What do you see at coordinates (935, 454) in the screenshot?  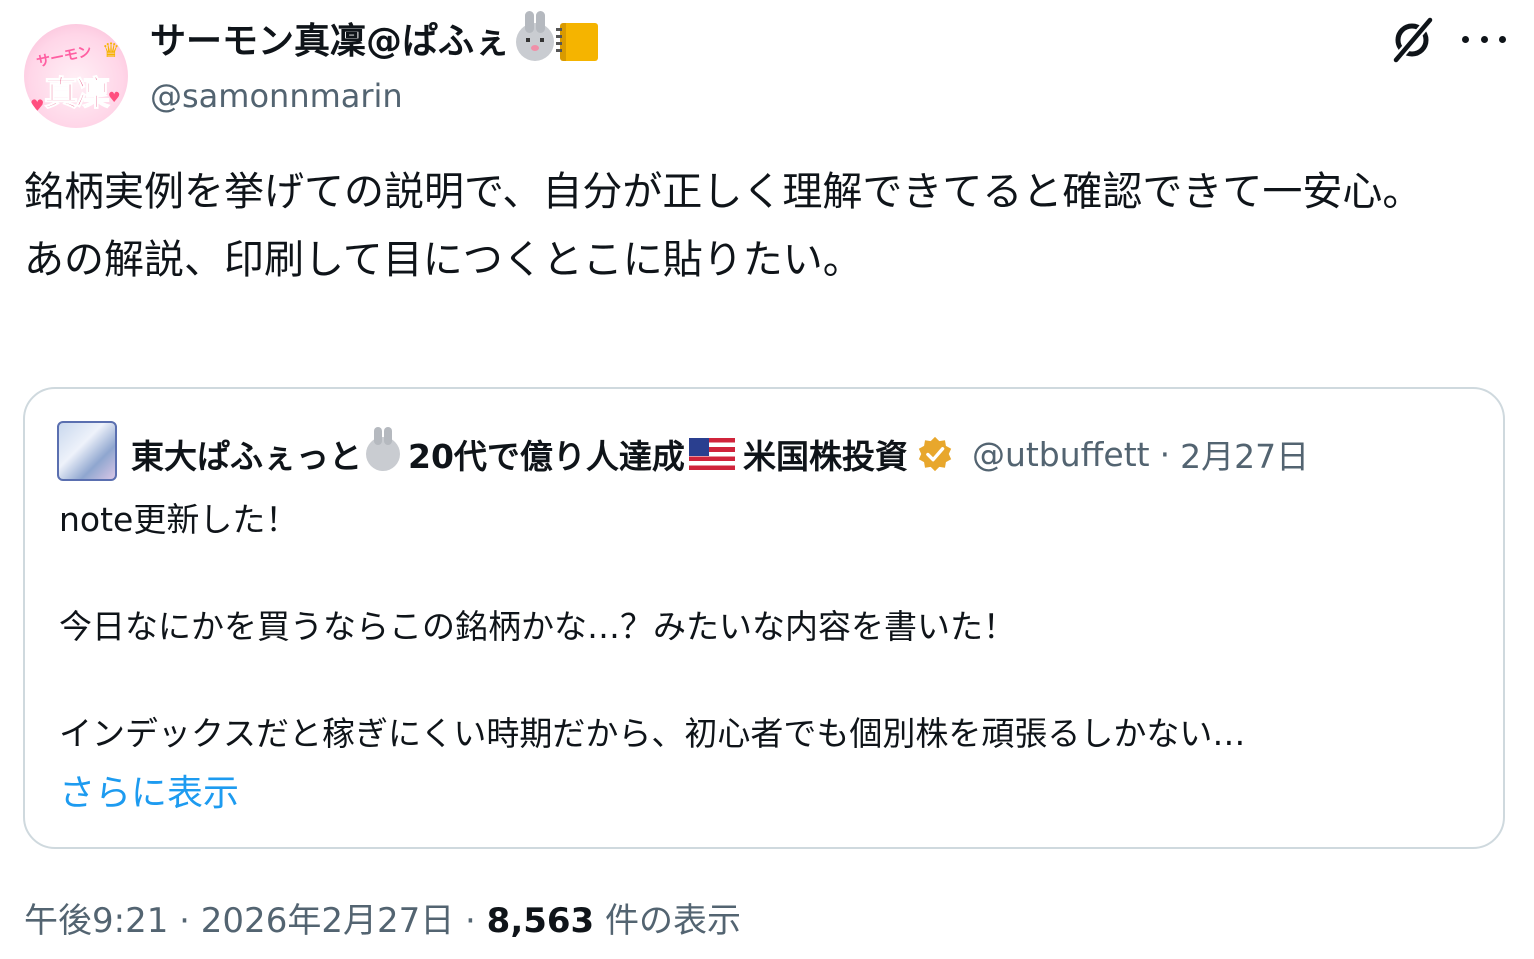 I see `verified-badge-icon` at bounding box center [935, 454].